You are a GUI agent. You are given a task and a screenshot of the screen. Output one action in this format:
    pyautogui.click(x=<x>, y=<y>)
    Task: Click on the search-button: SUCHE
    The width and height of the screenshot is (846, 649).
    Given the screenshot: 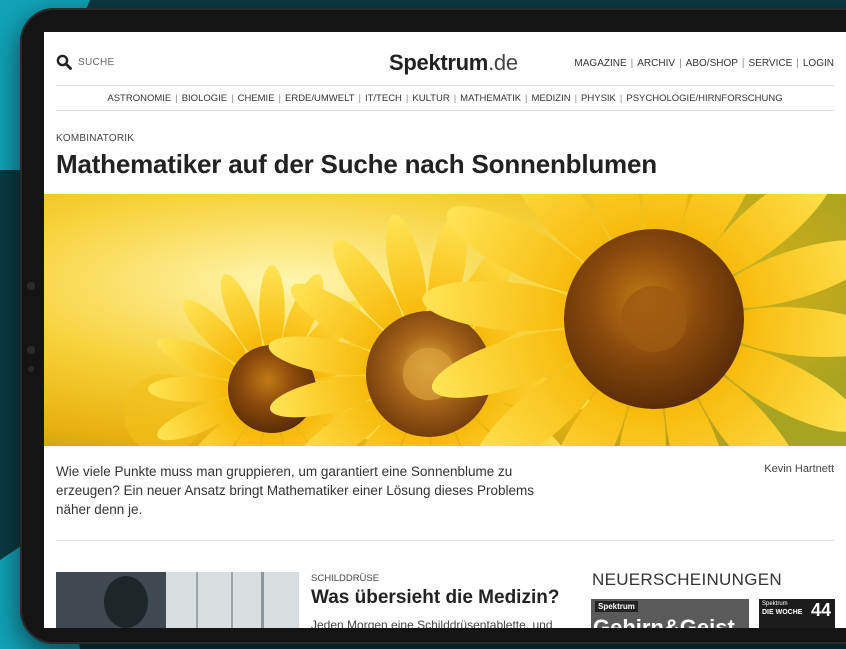 What is the action you would take?
    pyautogui.click(x=85, y=62)
    